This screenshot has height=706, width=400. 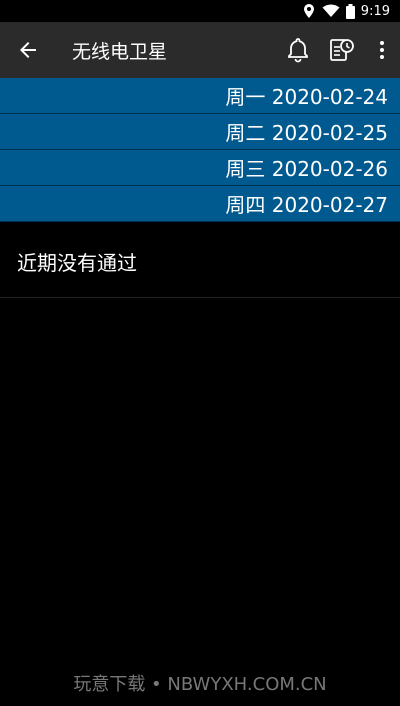 What do you see at coordinates (200, 132) in the screenshot?
I see `date-row: 周二 2020-02-25` at bounding box center [200, 132].